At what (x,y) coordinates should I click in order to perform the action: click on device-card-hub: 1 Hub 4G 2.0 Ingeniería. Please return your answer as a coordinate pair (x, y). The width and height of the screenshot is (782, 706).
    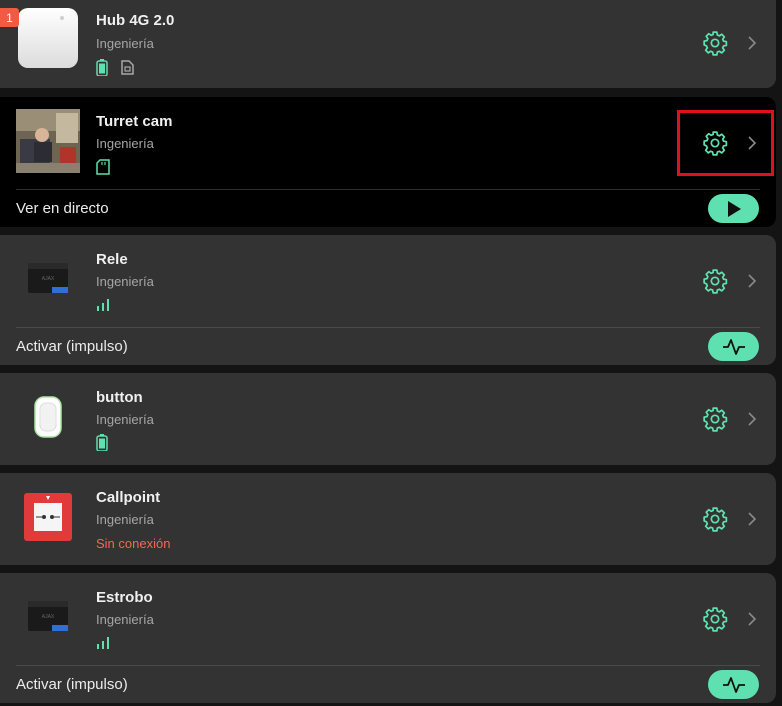
    Looking at the image, I should click on (388, 44).